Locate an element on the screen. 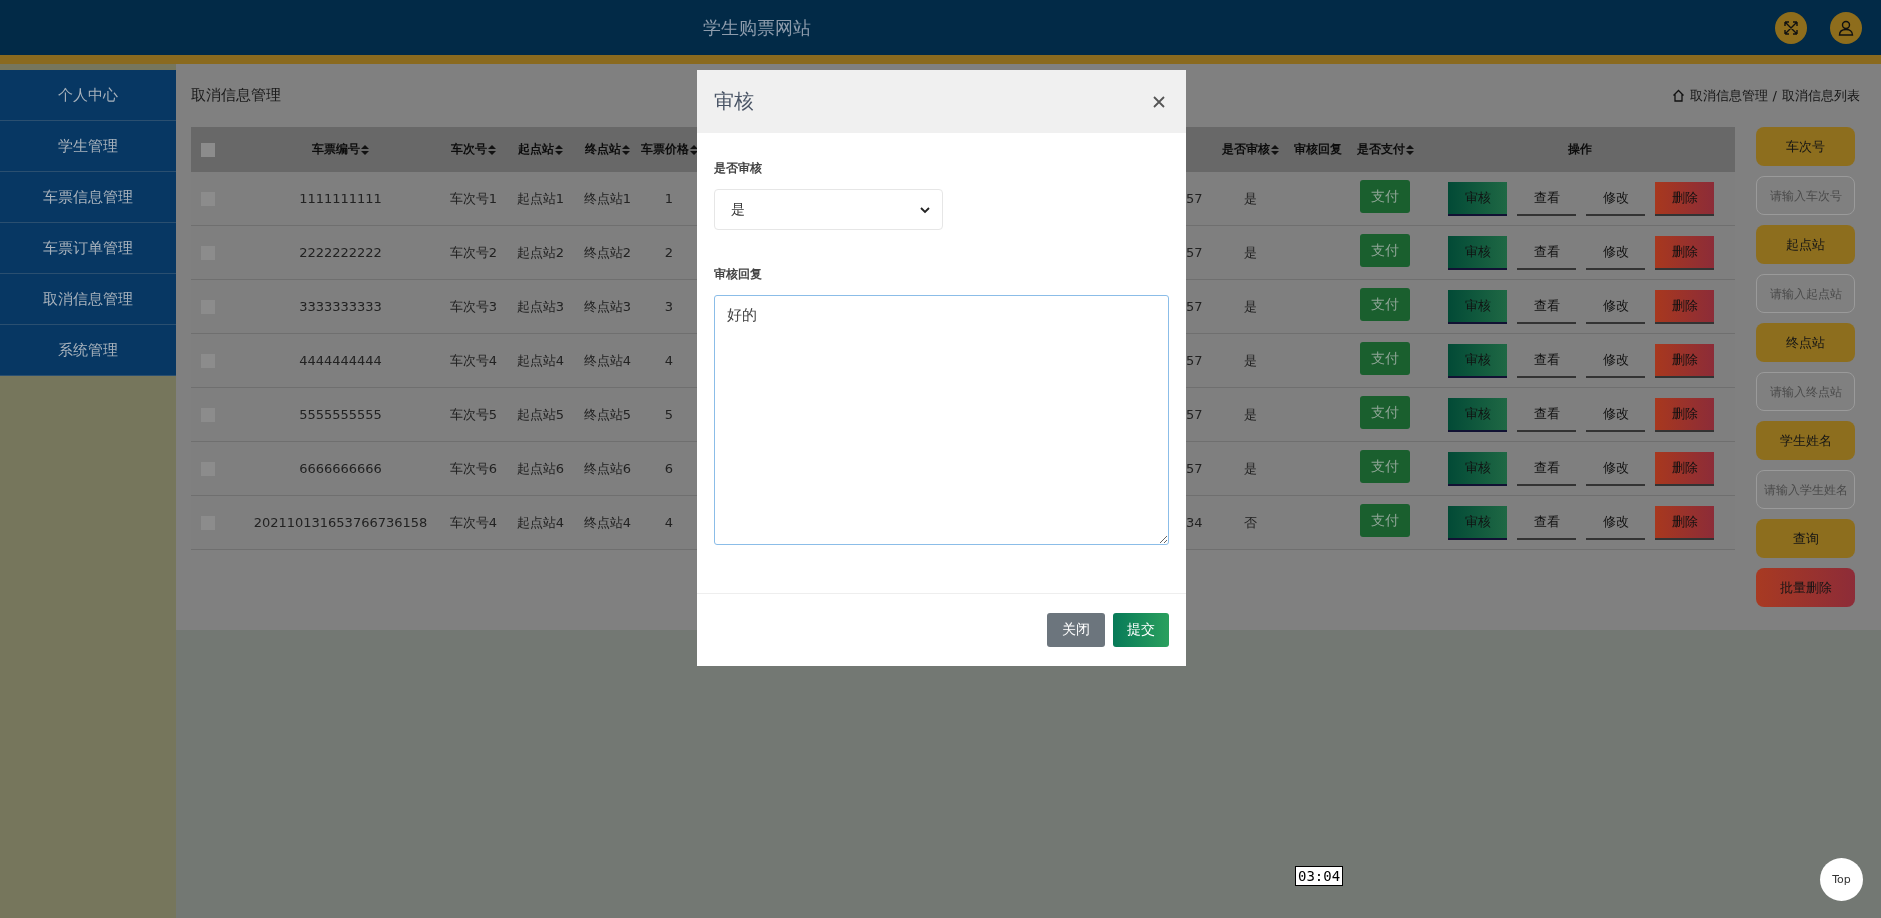  filter-label: 车次号 is located at coordinates (1805, 146).